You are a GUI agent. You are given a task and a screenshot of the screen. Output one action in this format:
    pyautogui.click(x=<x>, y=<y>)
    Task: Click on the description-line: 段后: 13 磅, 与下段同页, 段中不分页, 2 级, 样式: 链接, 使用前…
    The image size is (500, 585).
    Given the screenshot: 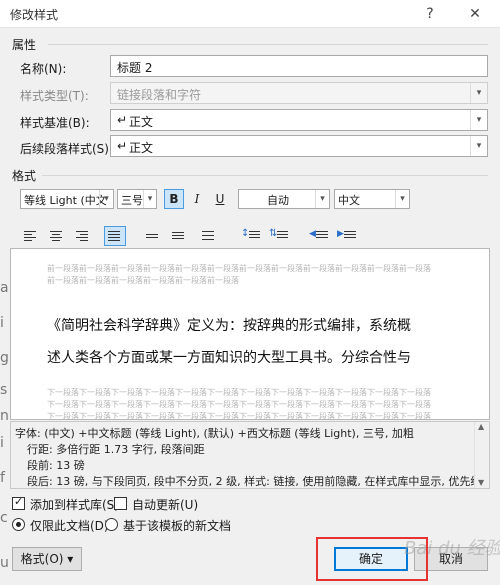 What is the action you would take?
    pyautogui.click(x=256, y=481)
    